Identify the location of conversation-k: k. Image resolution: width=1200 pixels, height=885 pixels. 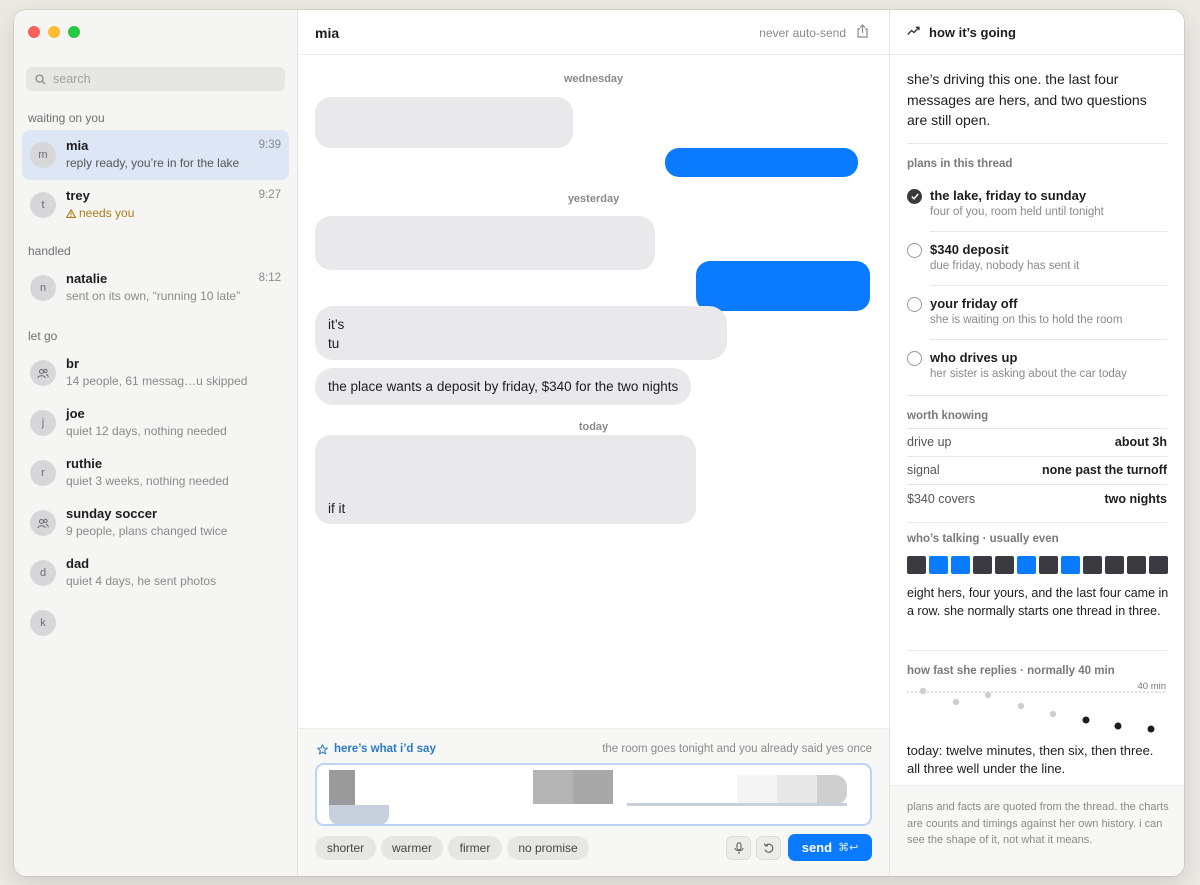
(155, 623).